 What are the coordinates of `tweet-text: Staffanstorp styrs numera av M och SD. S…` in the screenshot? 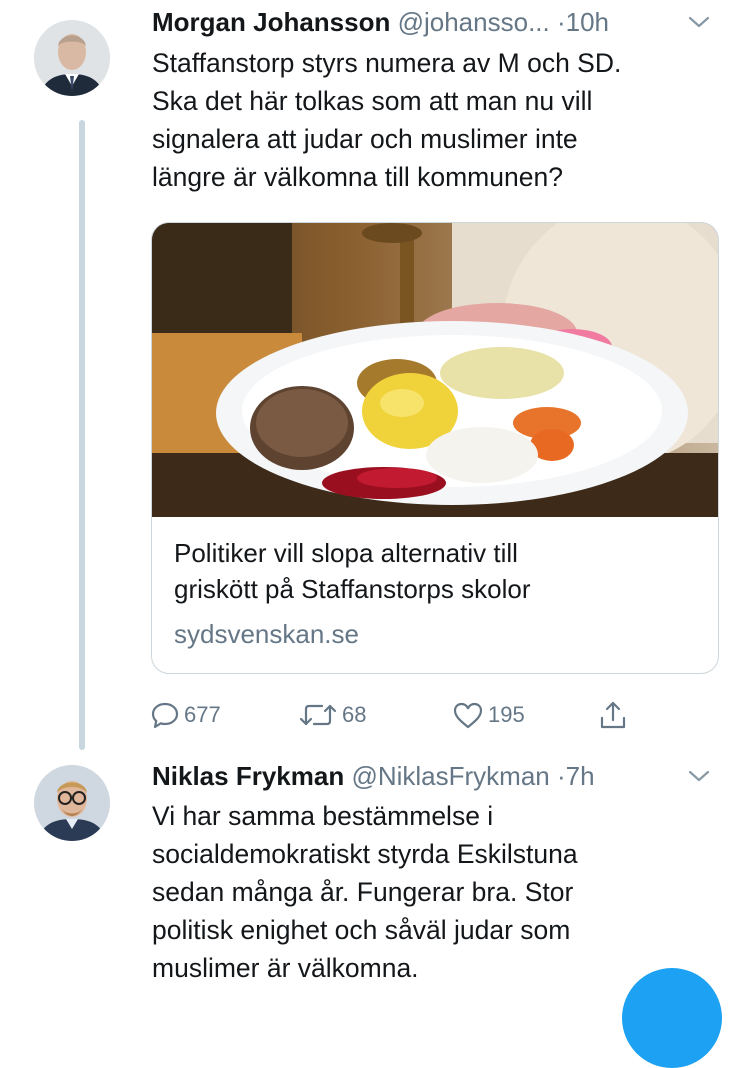 It's located at (437, 120).